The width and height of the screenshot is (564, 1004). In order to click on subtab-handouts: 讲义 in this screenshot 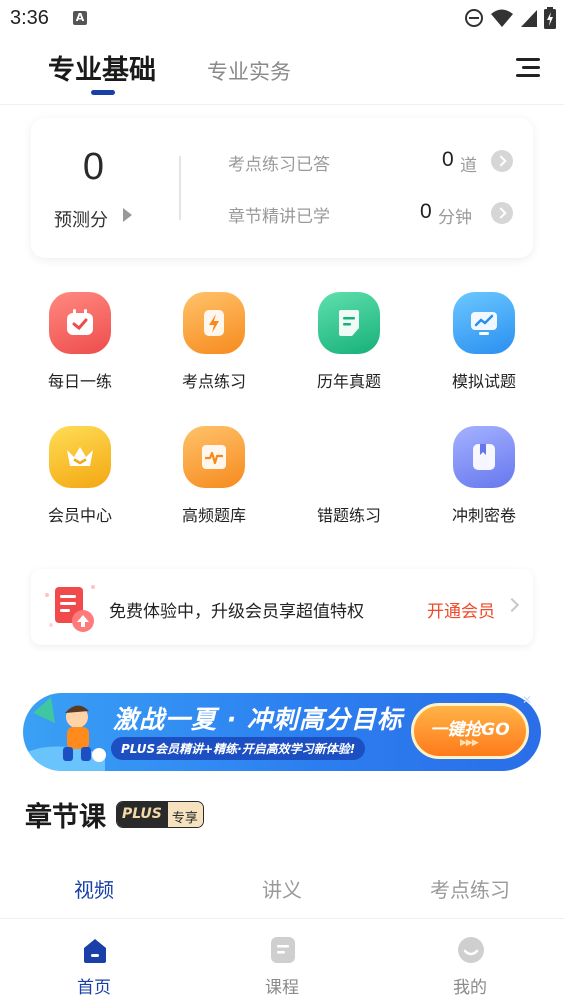, I will do `click(282, 888)`.